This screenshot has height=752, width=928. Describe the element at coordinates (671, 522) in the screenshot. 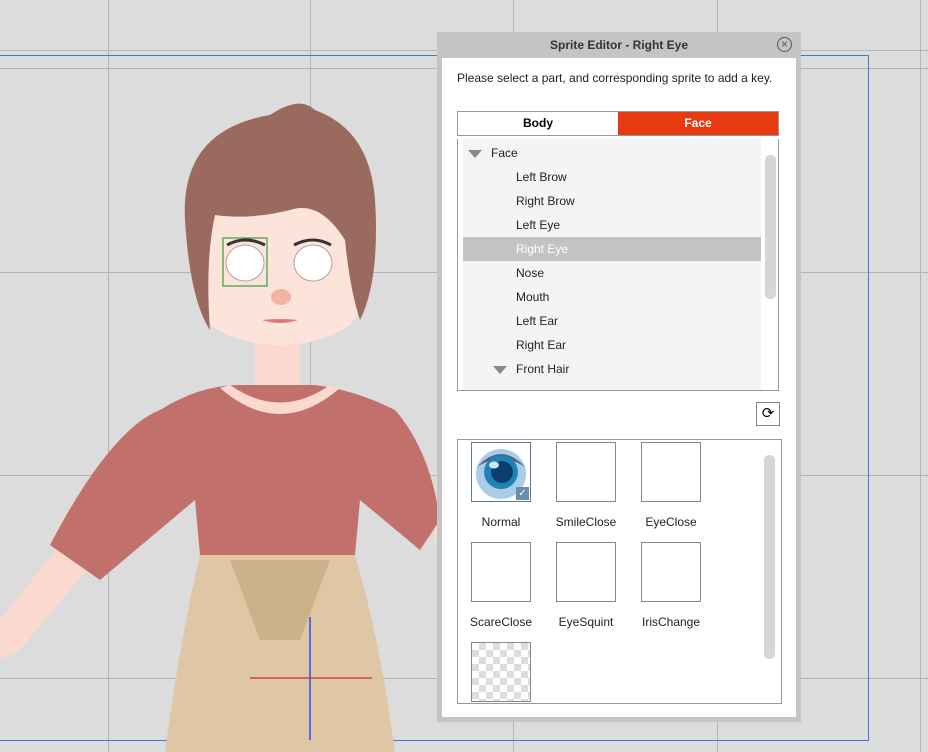

I see `sprite-label: EyeClose` at that location.